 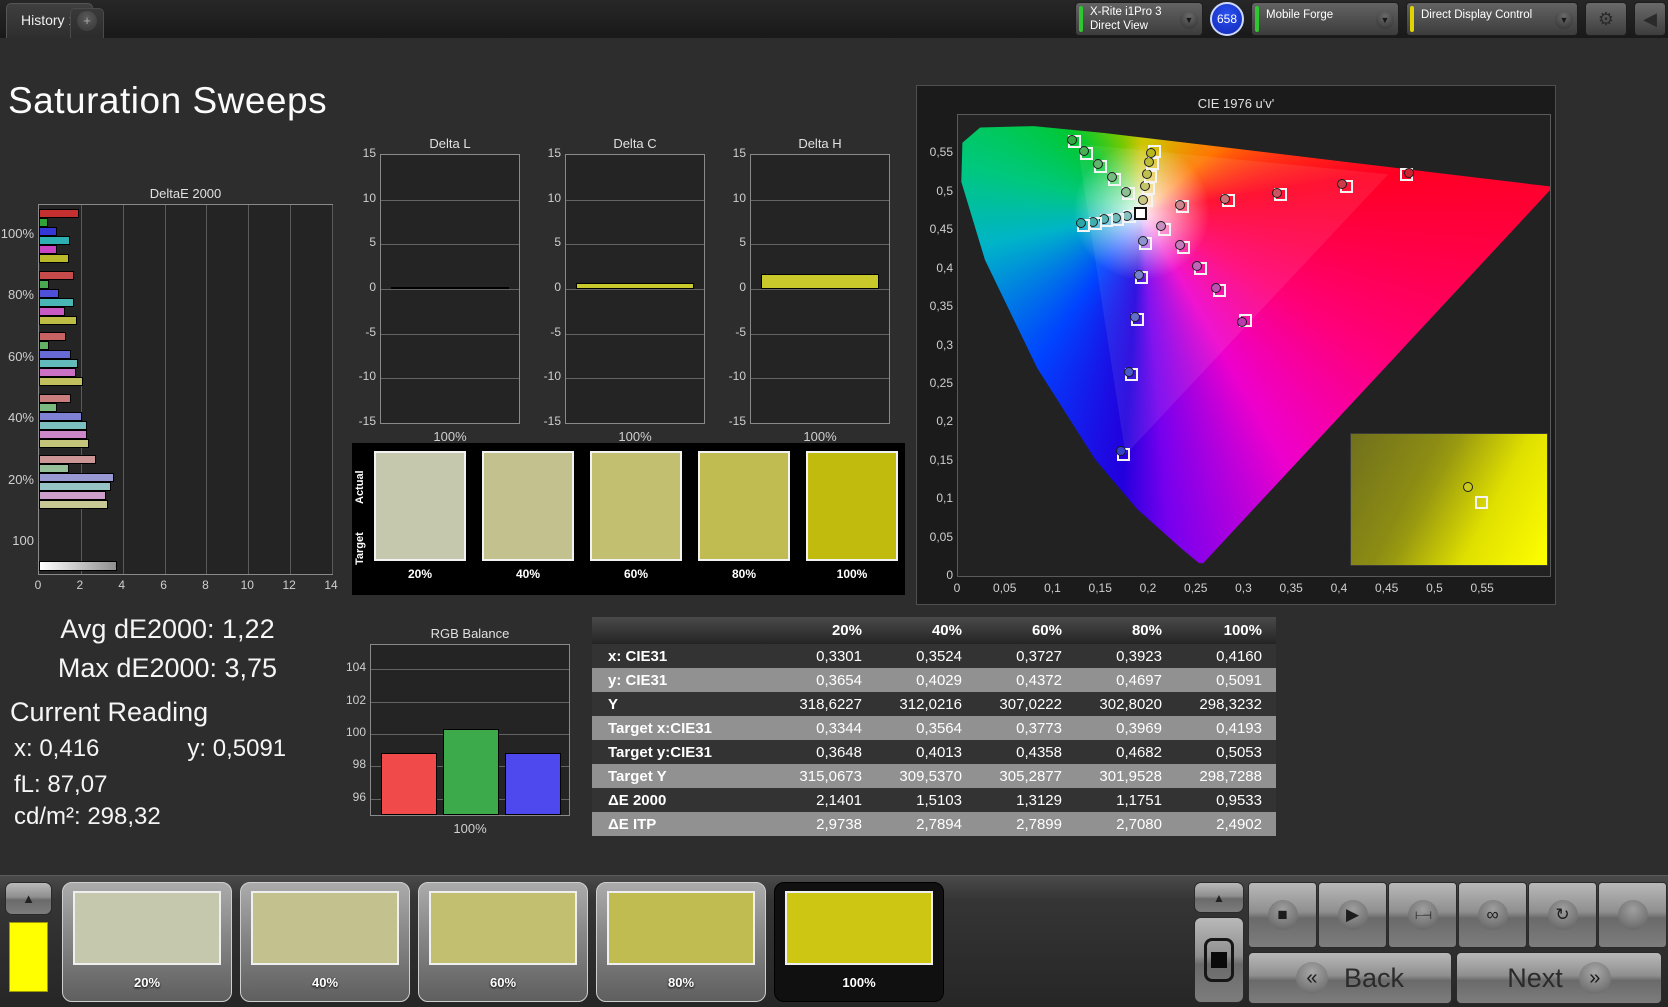 What do you see at coordinates (1030, 704) in the screenshot?
I see `table-cell: 307,0222` at bounding box center [1030, 704].